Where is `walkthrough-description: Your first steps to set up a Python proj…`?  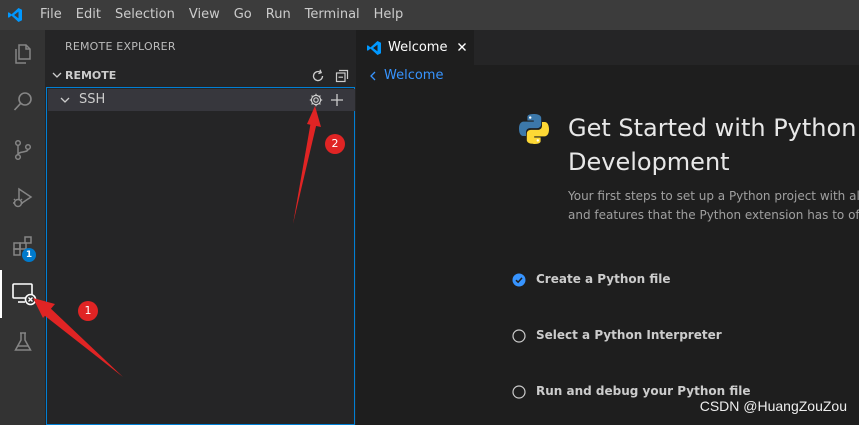
walkthrough-description: Your first steps to set up a Python proj… is located at coordinates (713, 206).